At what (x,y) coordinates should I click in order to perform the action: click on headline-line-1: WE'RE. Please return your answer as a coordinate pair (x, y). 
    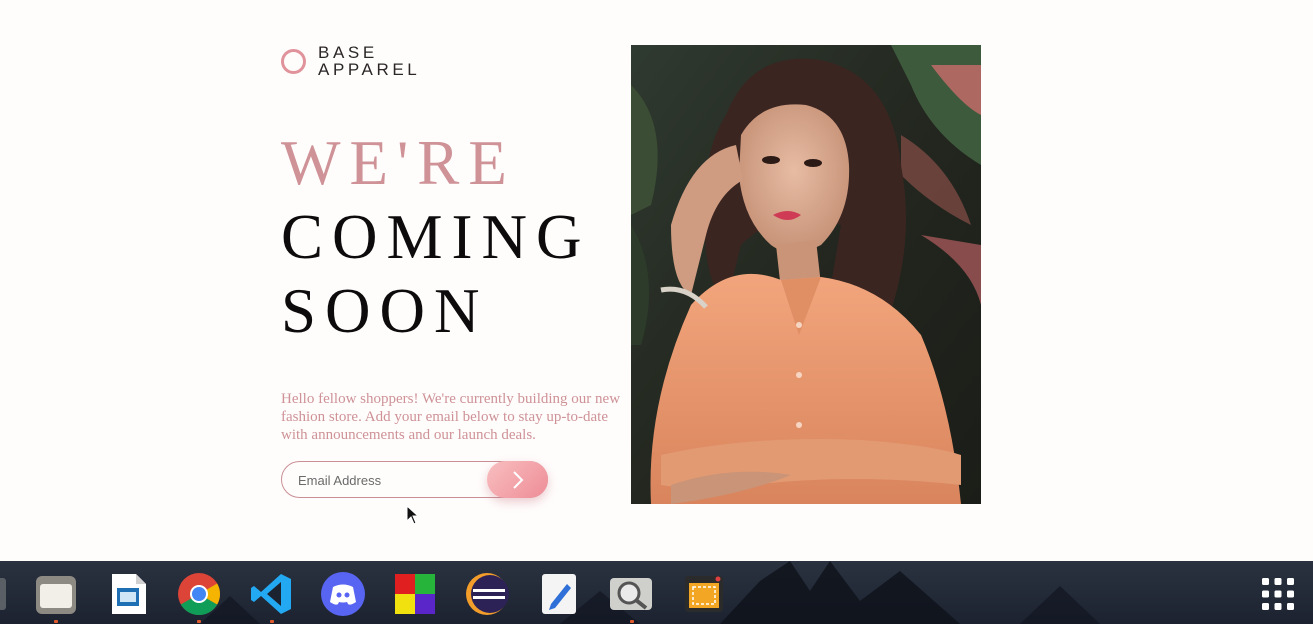
    Looking at the image, I should click on (398, 163).